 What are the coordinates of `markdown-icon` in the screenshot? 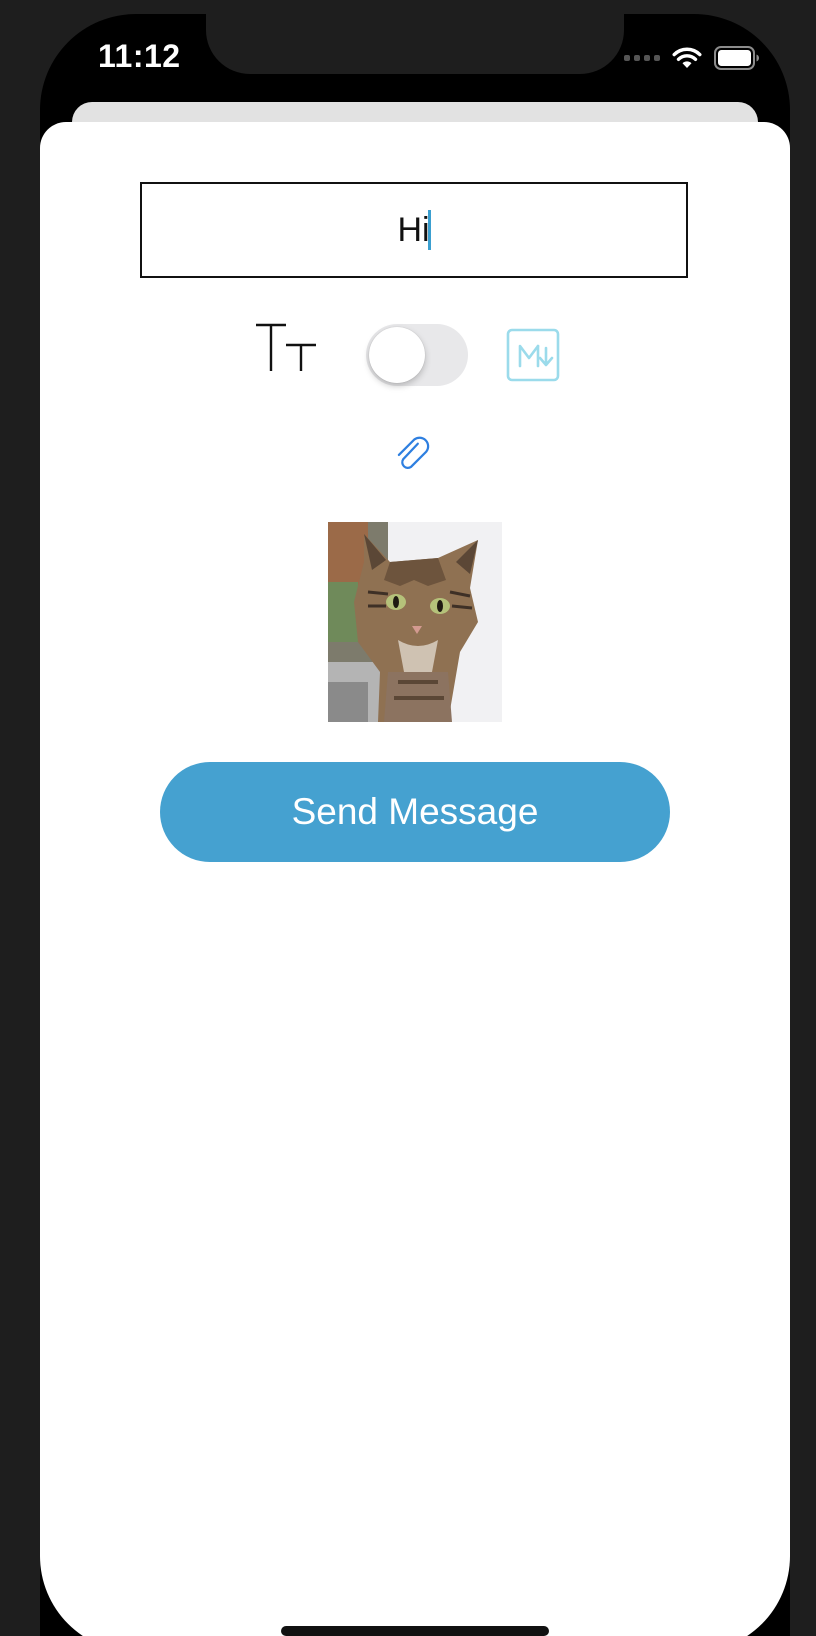 It's located at (533, 355).